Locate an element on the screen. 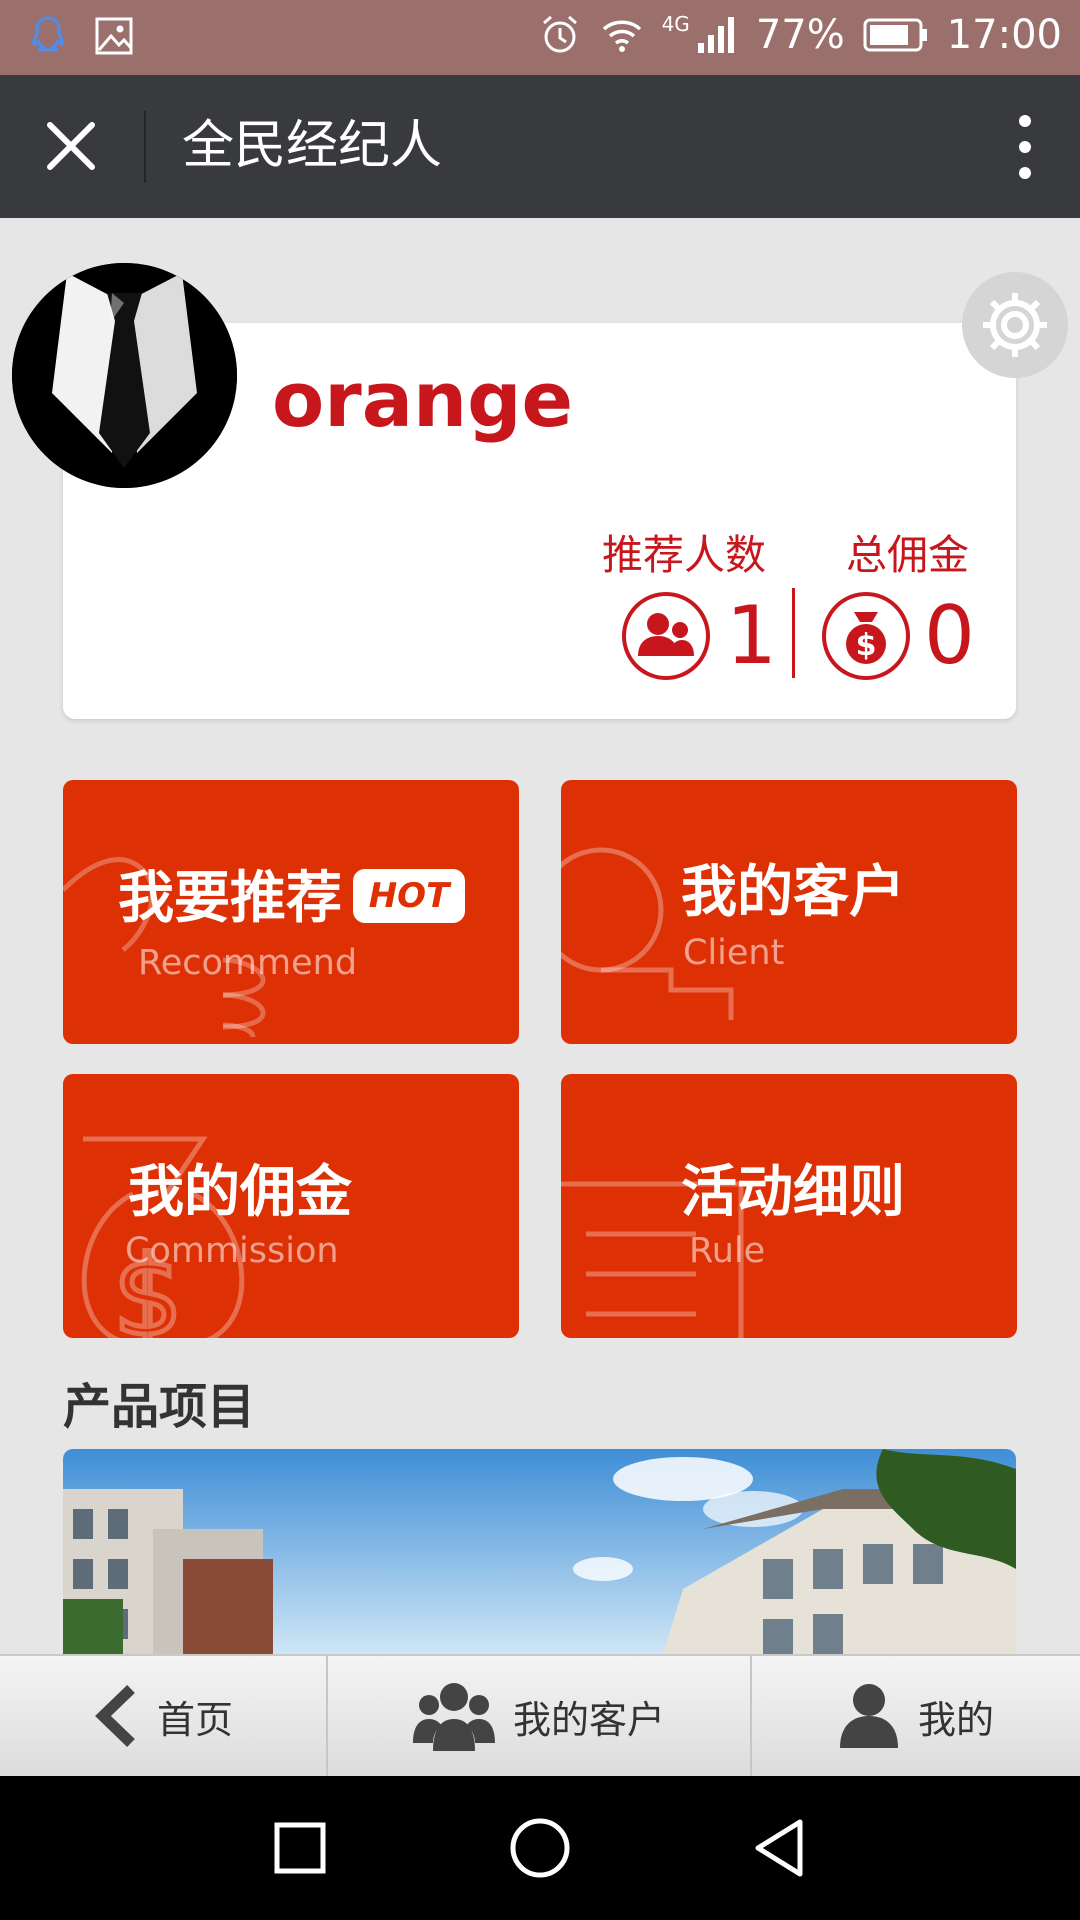 The image size is (1080, 1920). tile-title: 我的客户 is located at coordinates (793, 892).